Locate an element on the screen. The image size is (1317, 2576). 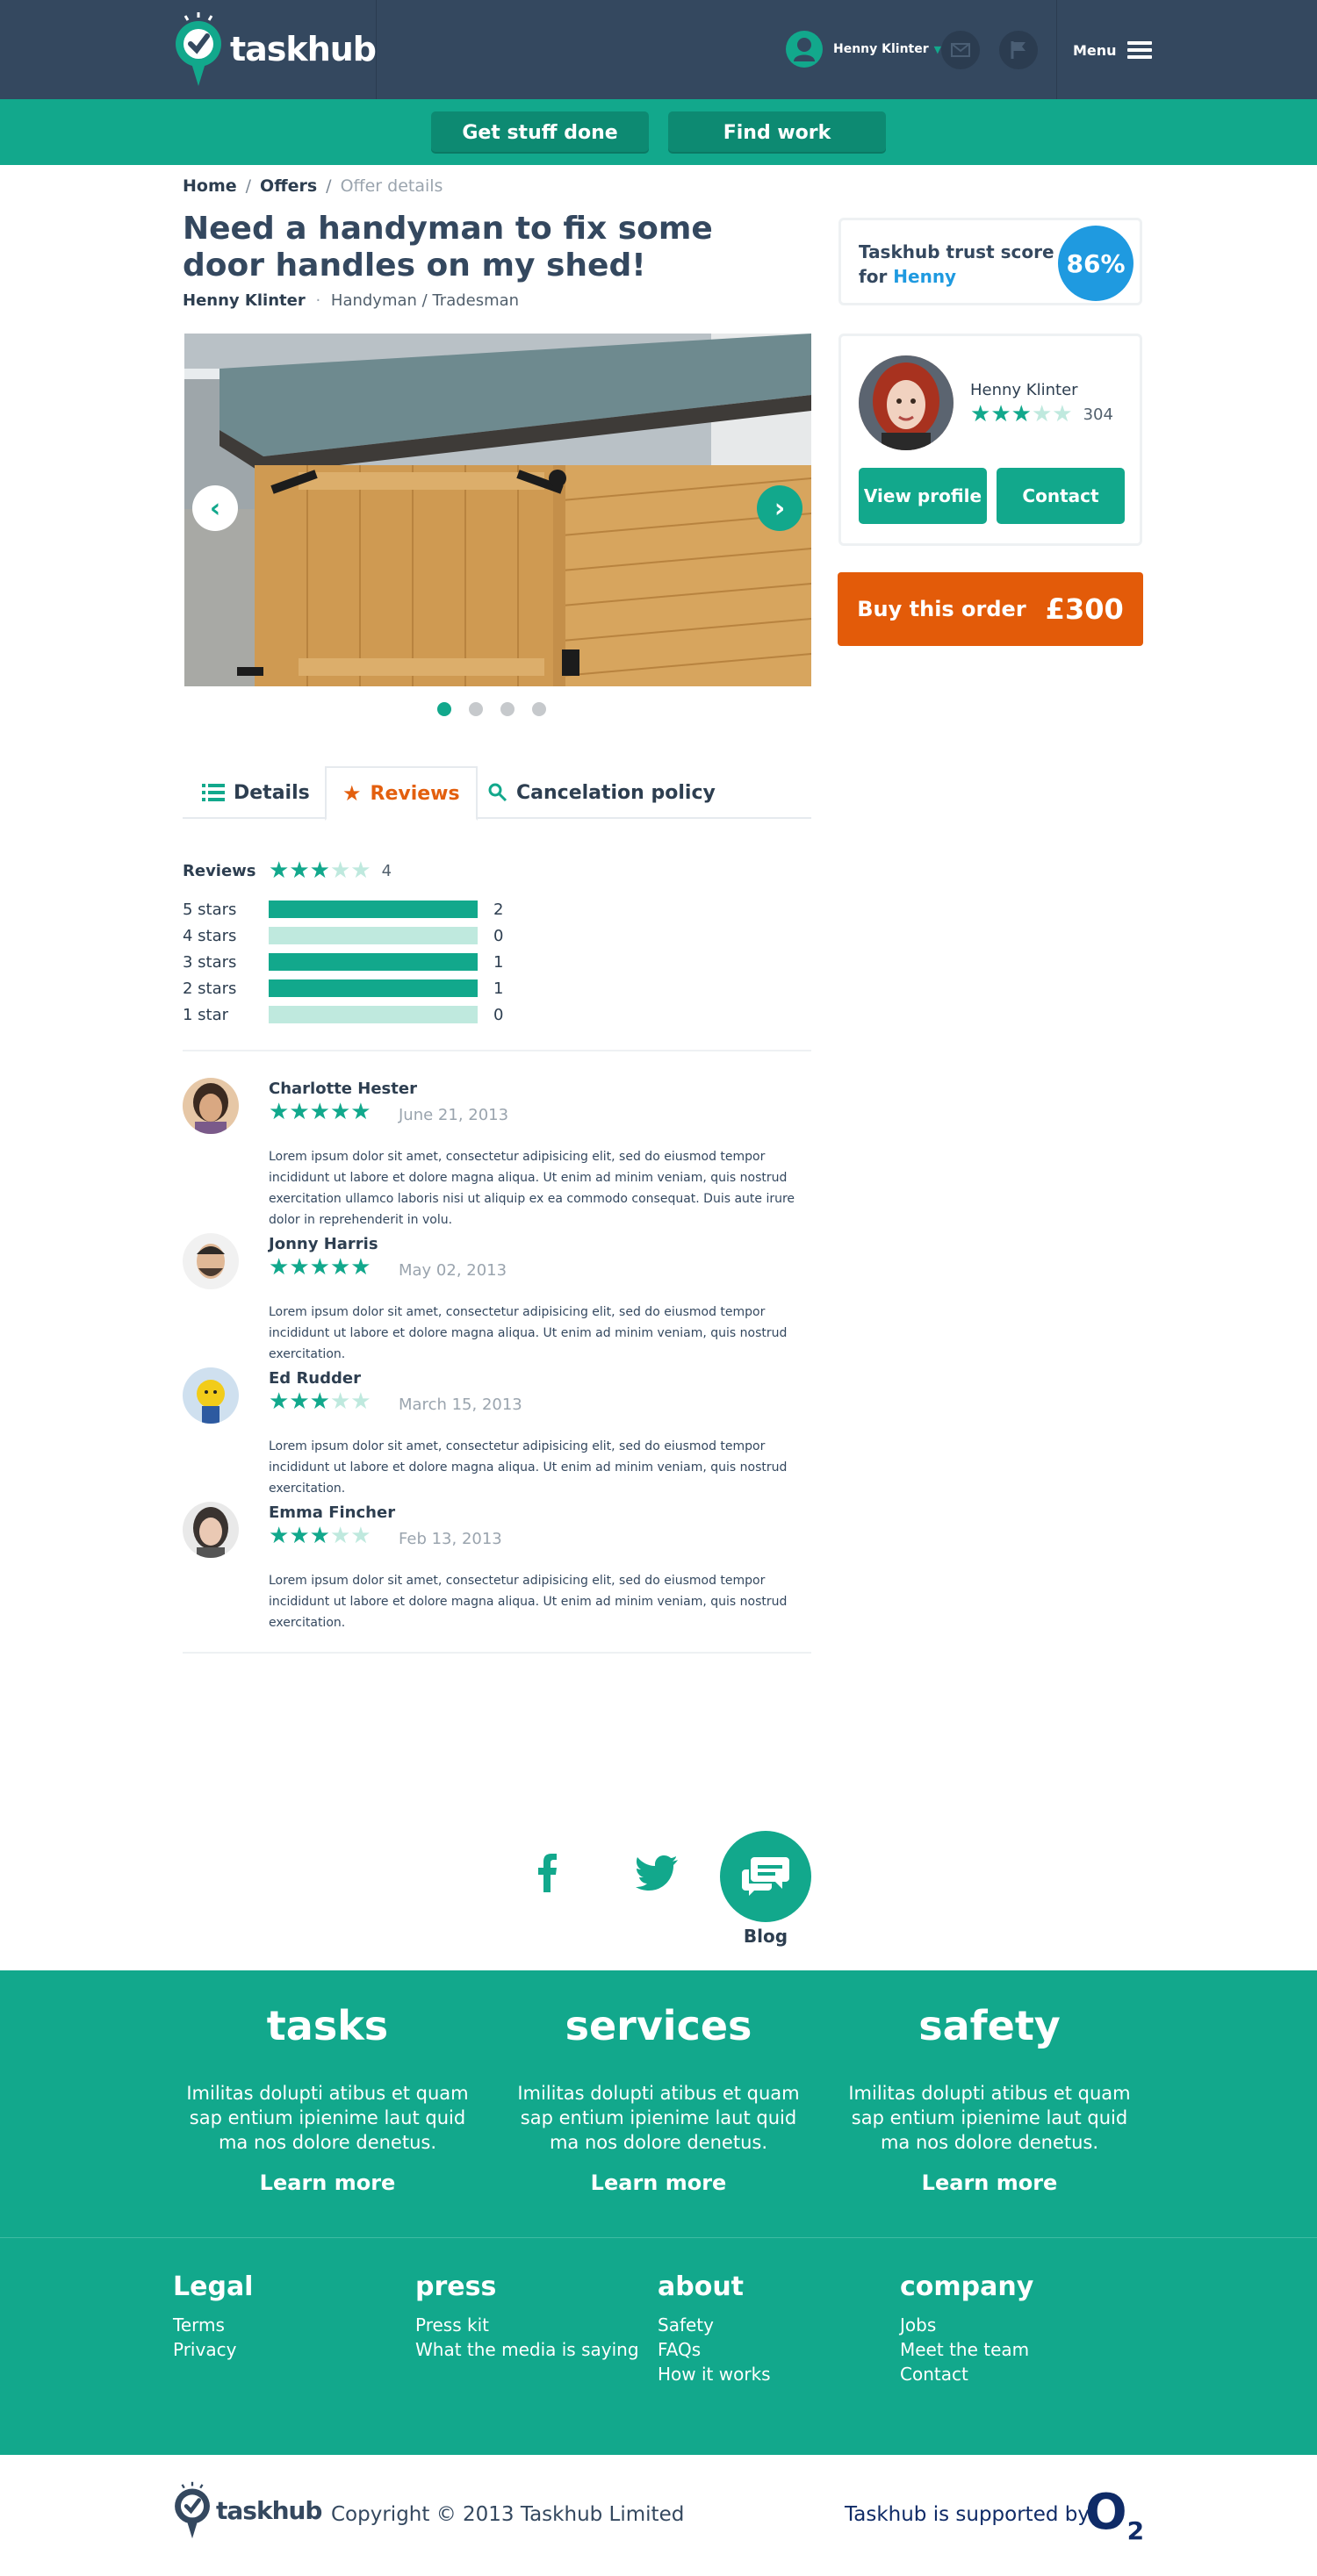
get-stuff-done-button: Get stuff done is located at coordinates (540, 132).